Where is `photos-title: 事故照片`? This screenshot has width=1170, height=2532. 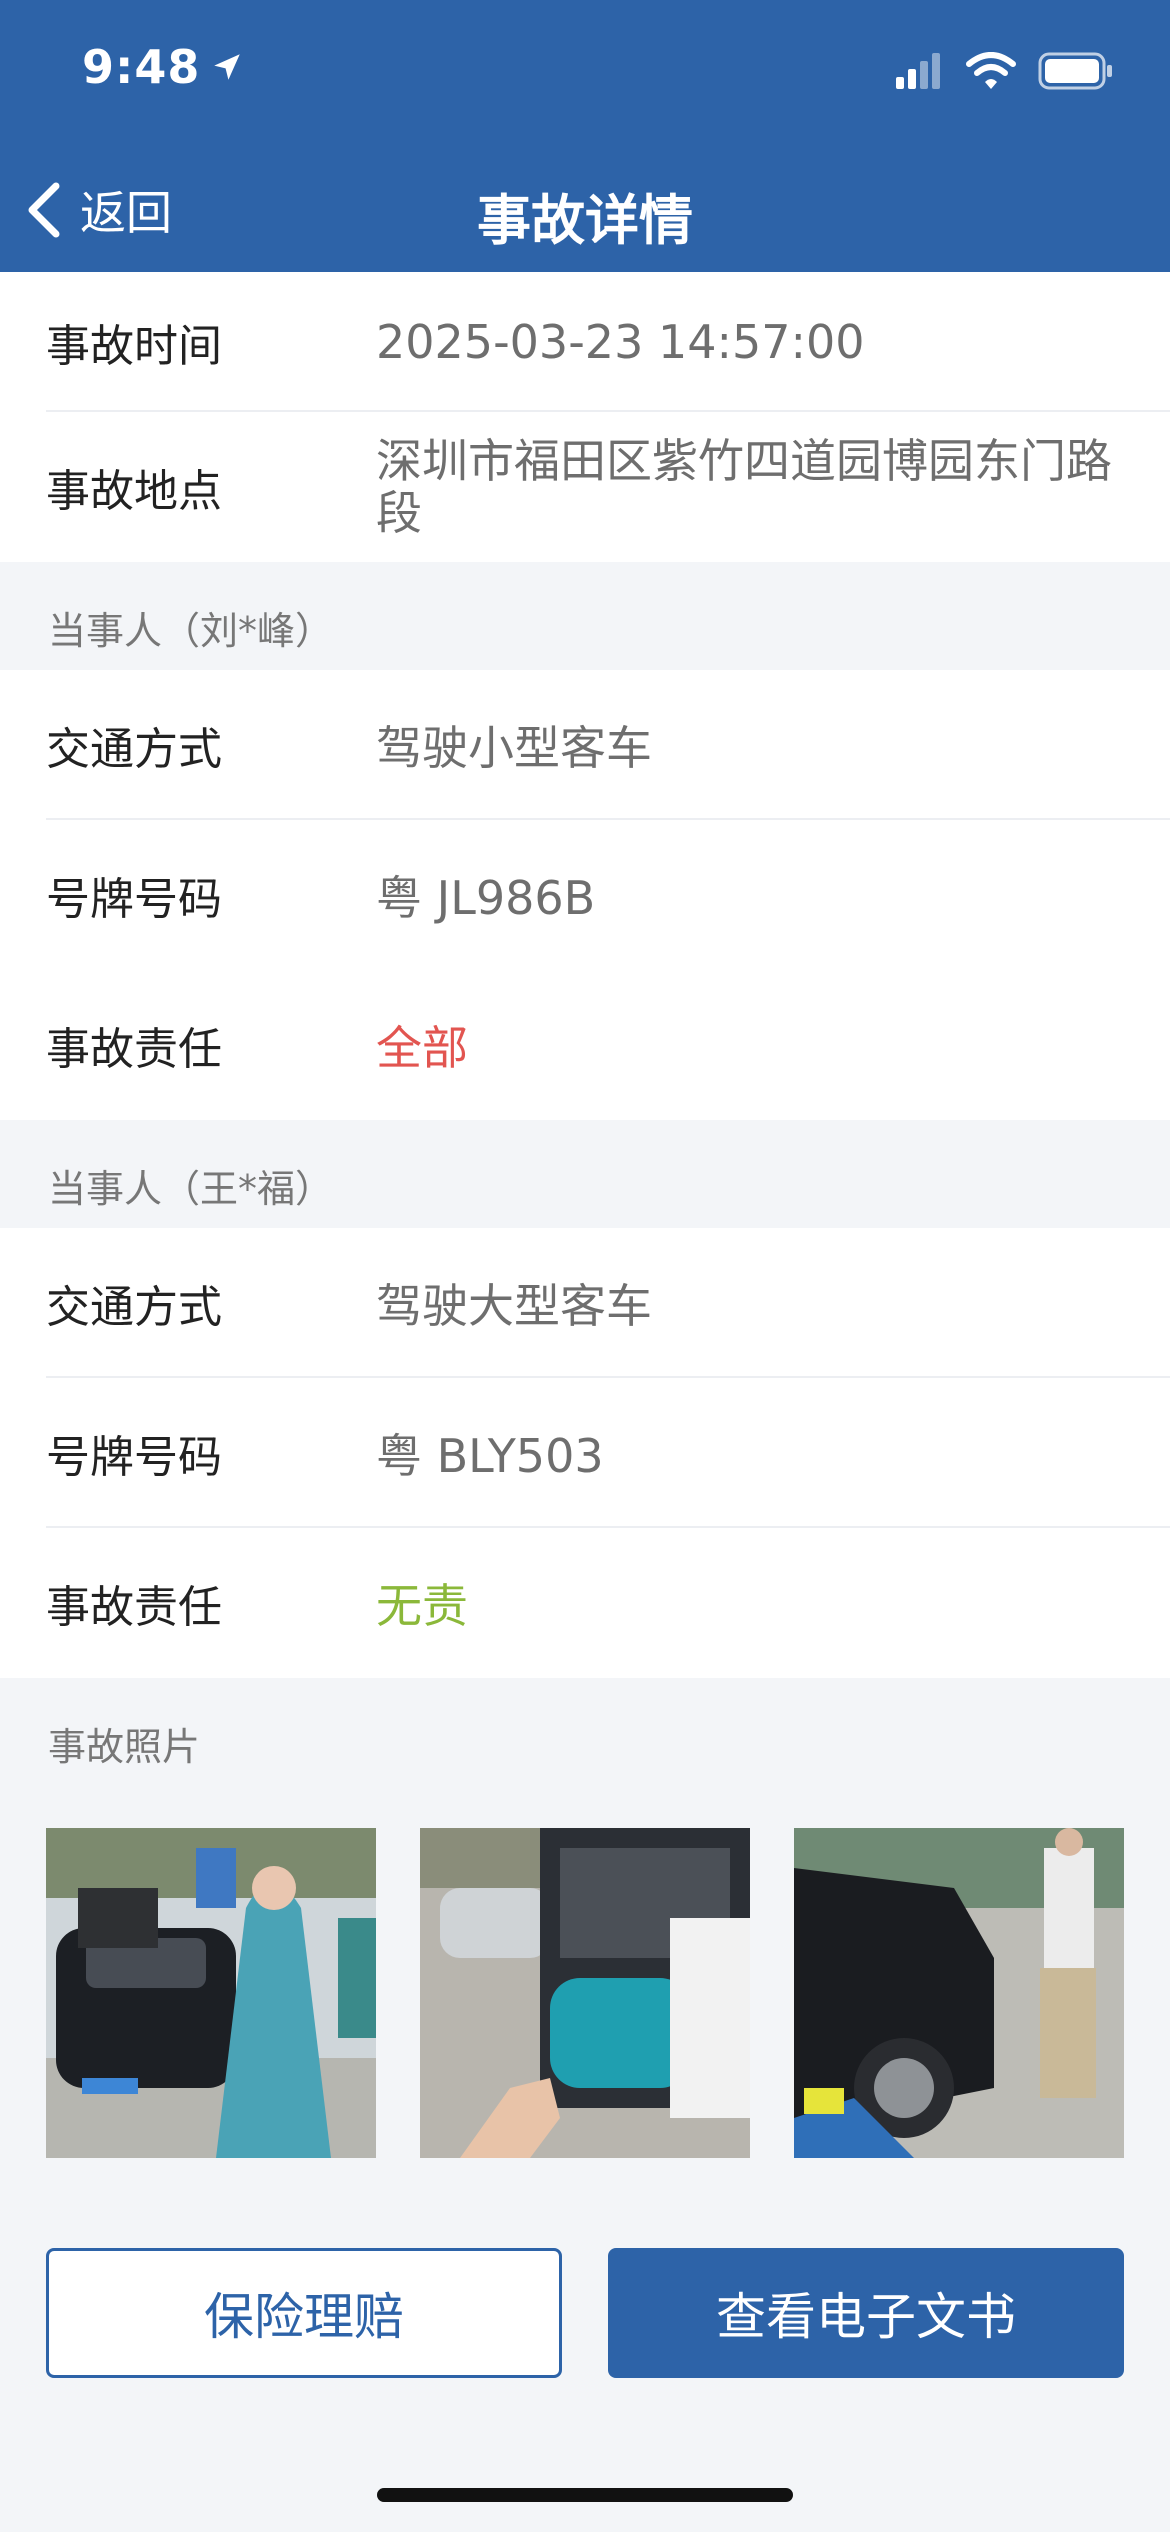
photos-title: 事故照片 is located at coordinates (124, 1747).